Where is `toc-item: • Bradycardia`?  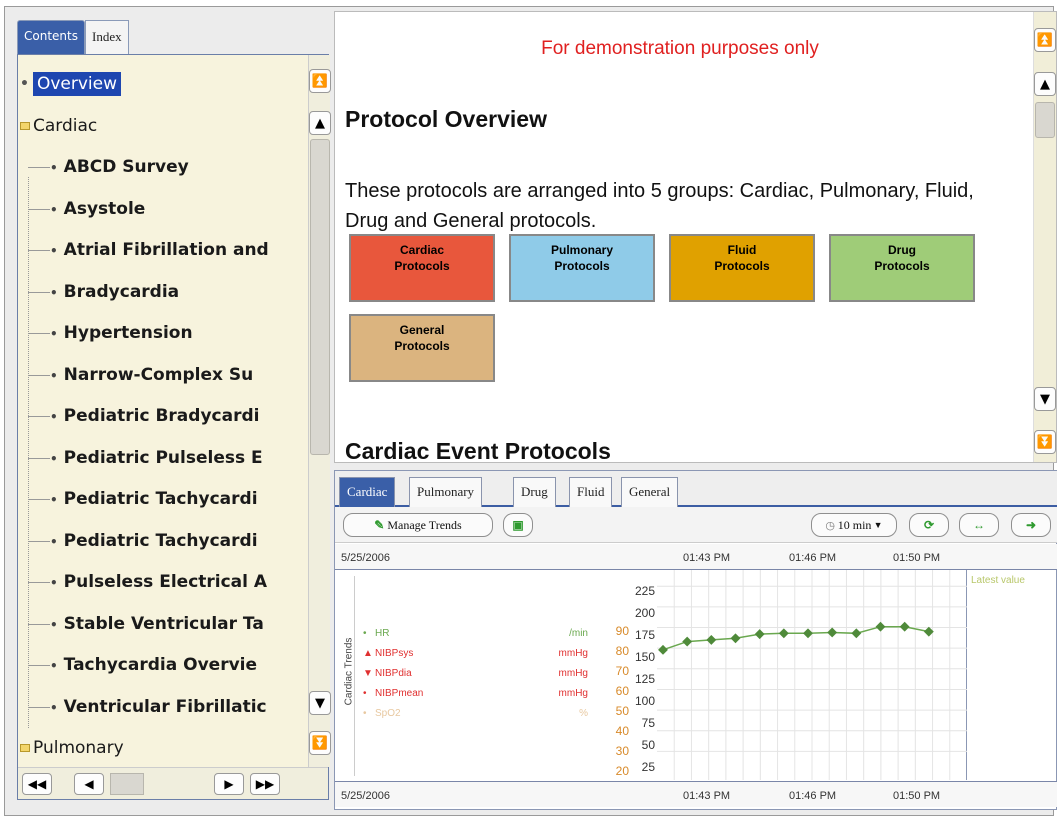 toc-item: • Bradycardia is located at coordinates (98, 292).